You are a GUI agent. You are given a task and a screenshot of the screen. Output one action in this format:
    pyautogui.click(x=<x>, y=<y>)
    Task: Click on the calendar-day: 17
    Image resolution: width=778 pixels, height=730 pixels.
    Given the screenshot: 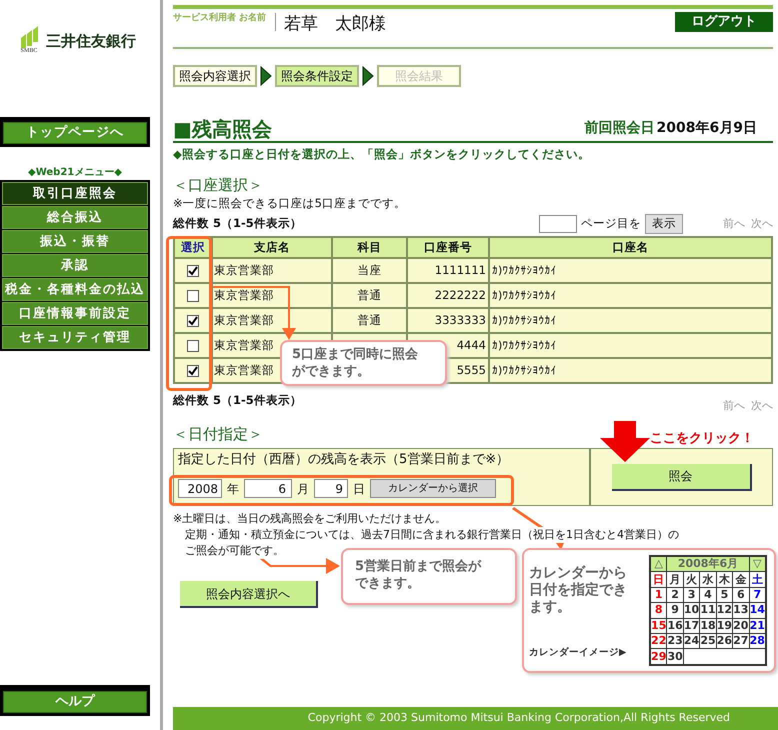 What is the action you would take?
    pyautogui.click(x=691, y=626)
    